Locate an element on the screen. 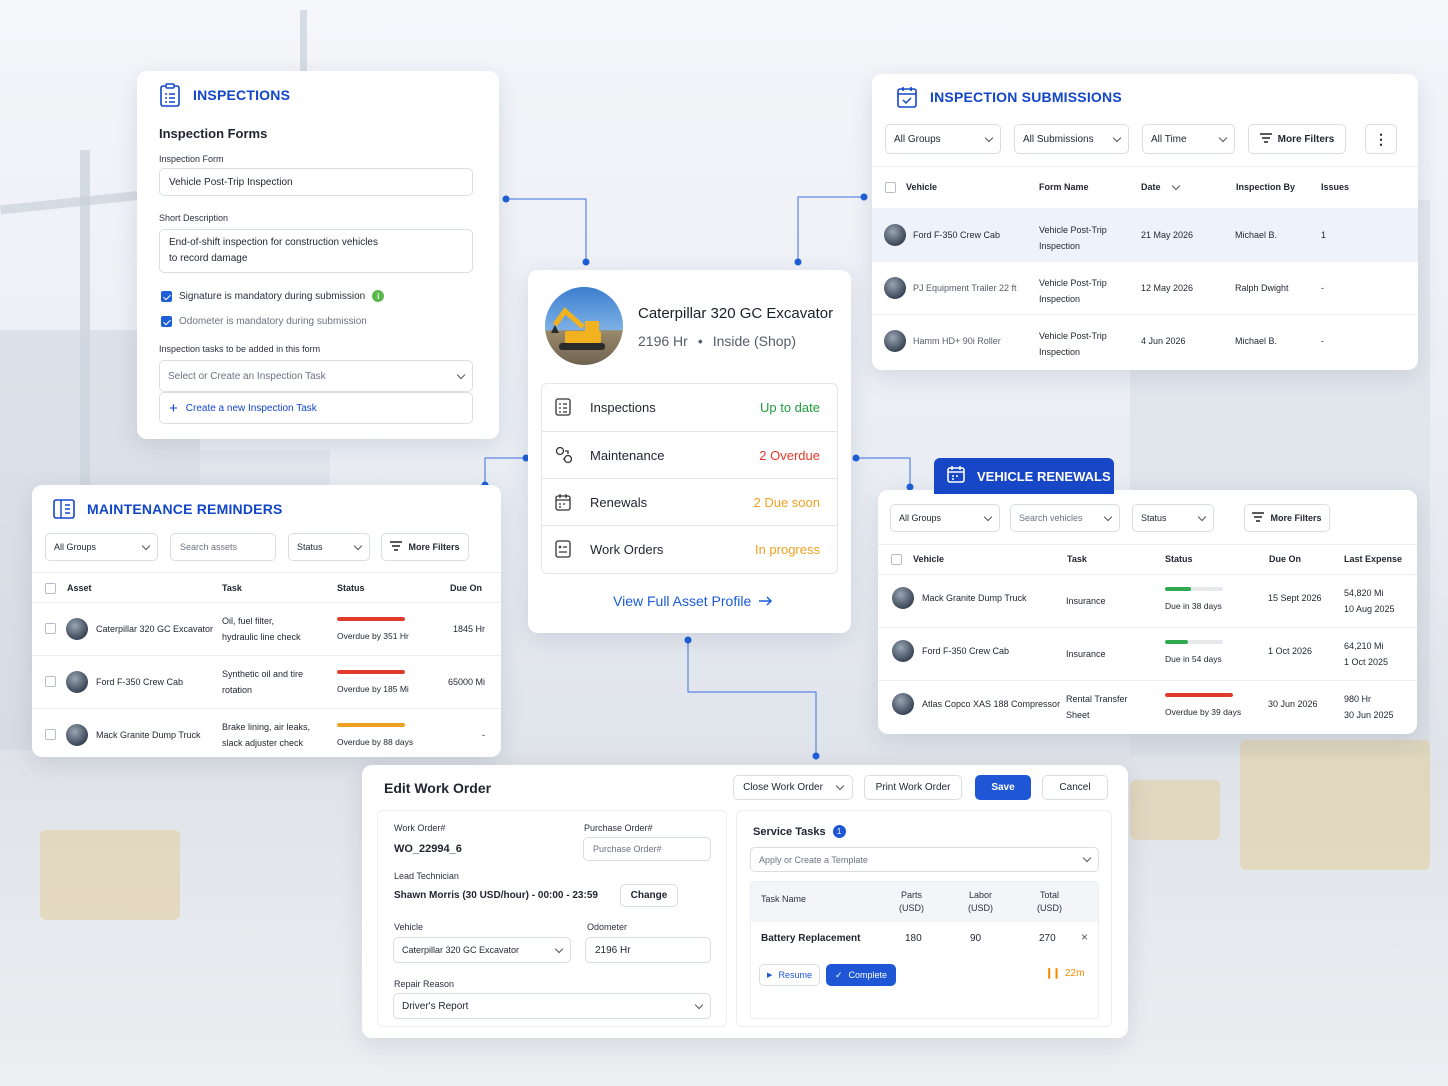 Image resolution: width=1448 pixels, height=1086 pixels. signature-checkbox is located at coordinates (166, 296).